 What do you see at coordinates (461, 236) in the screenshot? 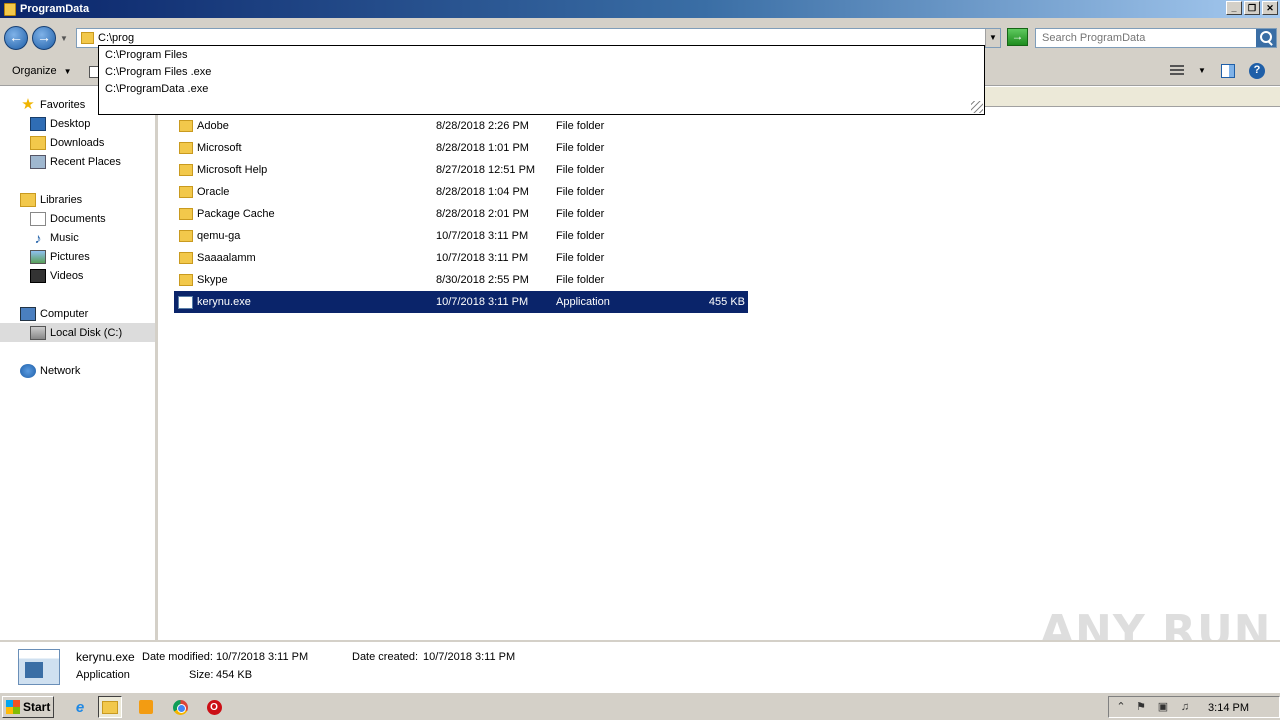
I see `file-row: qemu-ga 10/7/2018 3:11 PM File folder` at bounding box center [461, 236].